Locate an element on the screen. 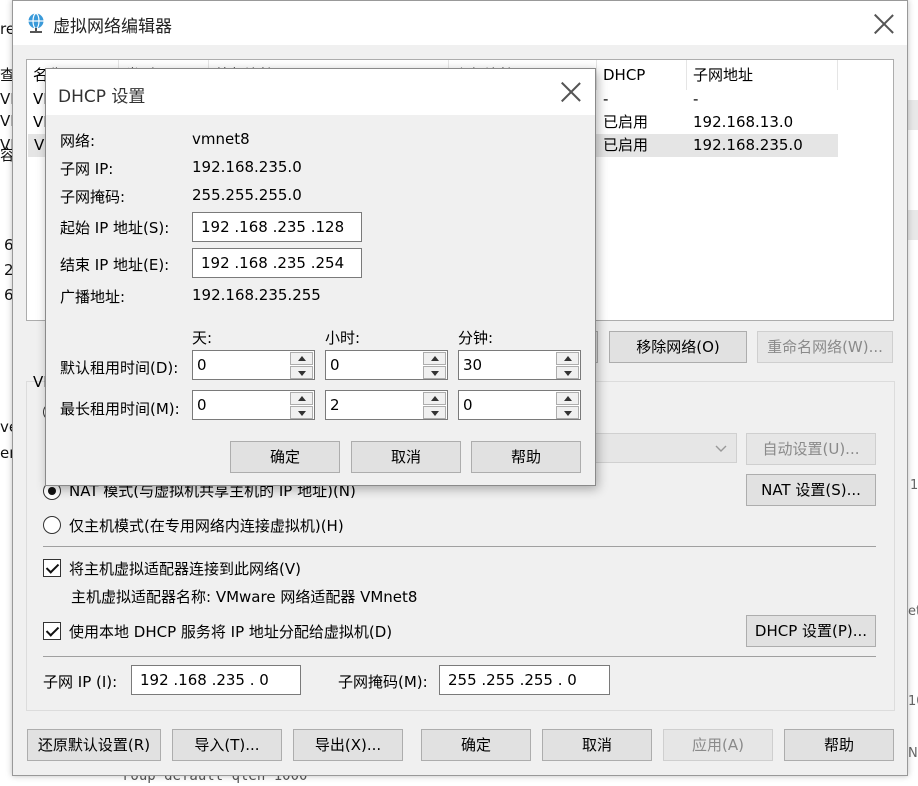 This screenshot has height=786, width=918. subnet-ip-label: 子网 IP: is located at coordinates (87, 169).